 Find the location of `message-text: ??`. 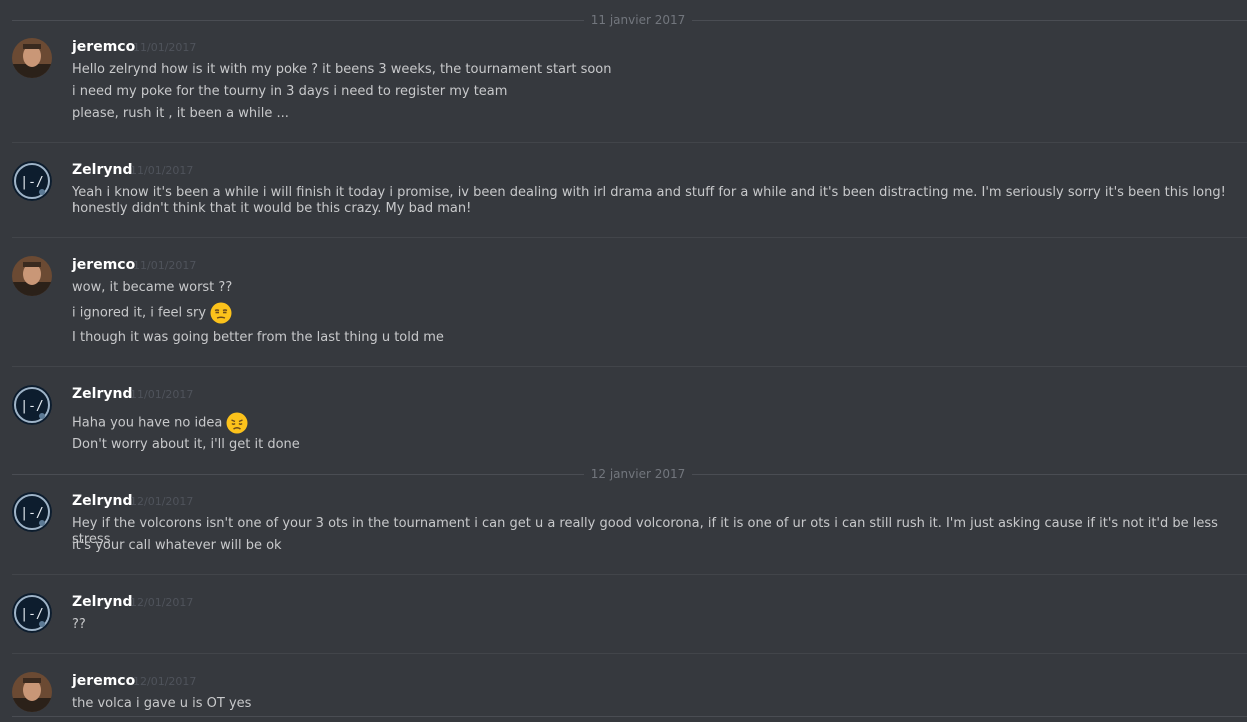

message-text: ?? is located at coordinates (79, 624).